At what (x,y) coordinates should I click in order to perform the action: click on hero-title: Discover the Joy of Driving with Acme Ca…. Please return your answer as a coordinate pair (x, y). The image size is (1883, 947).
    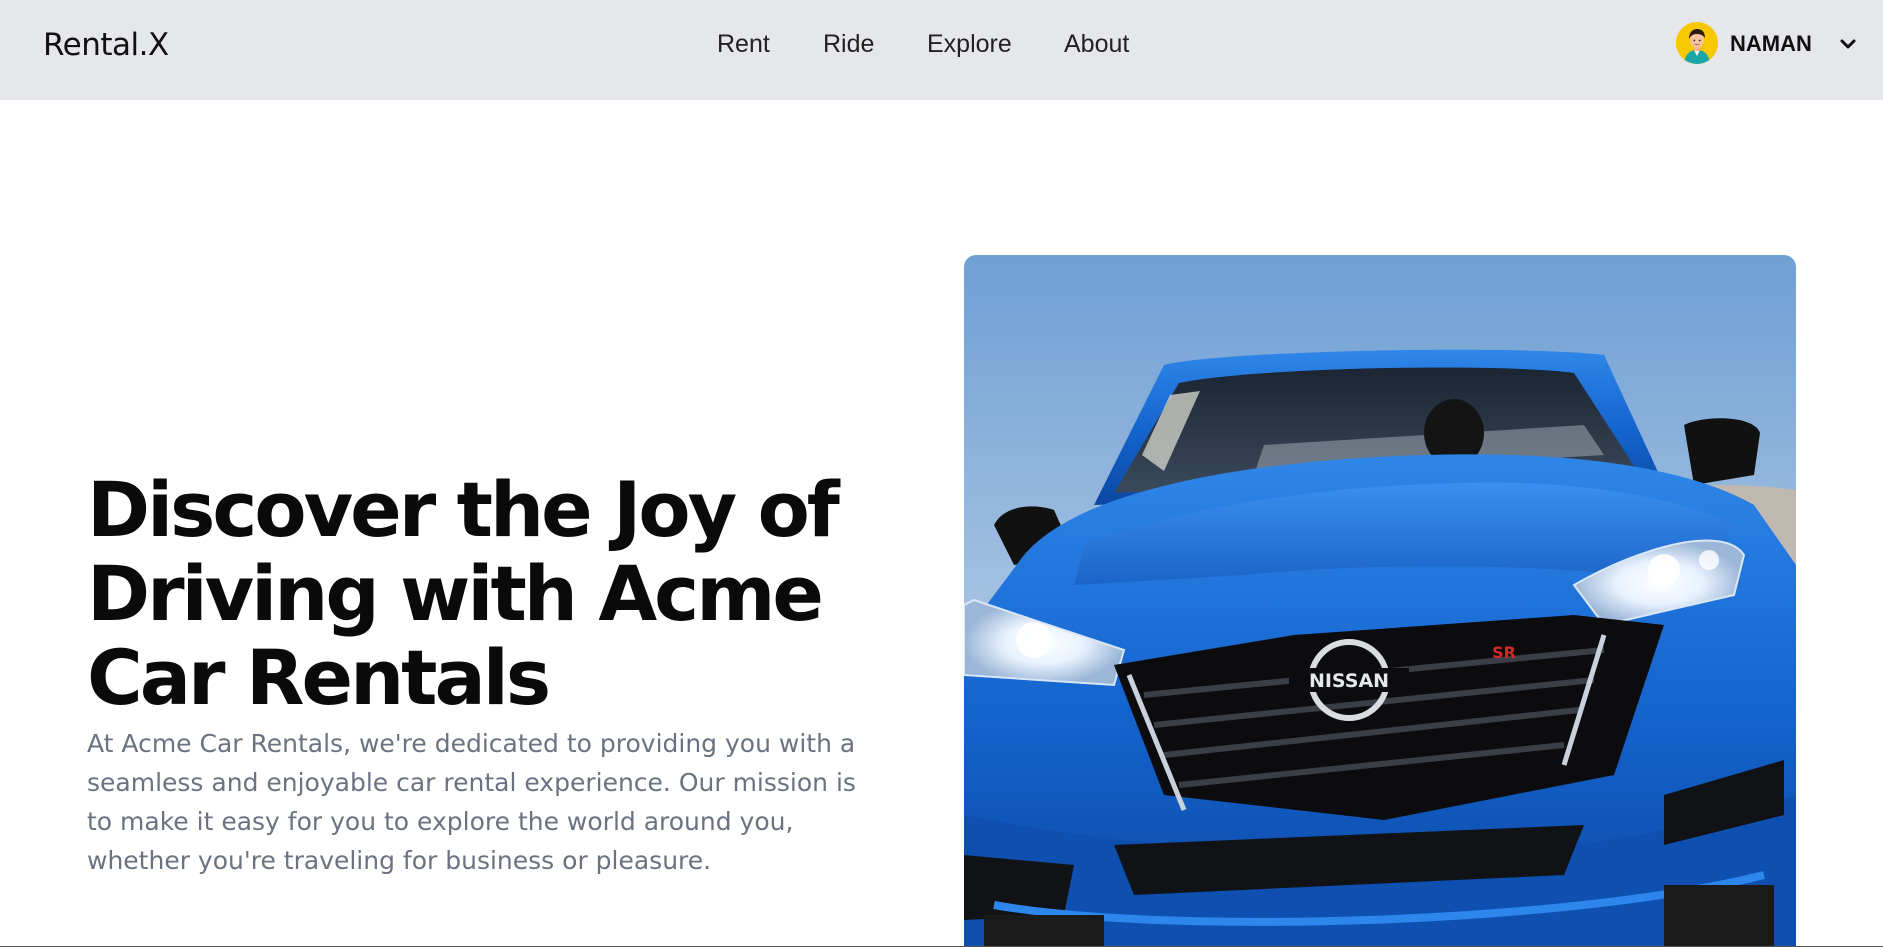
    Looking at the image, I should click on (463, 593).